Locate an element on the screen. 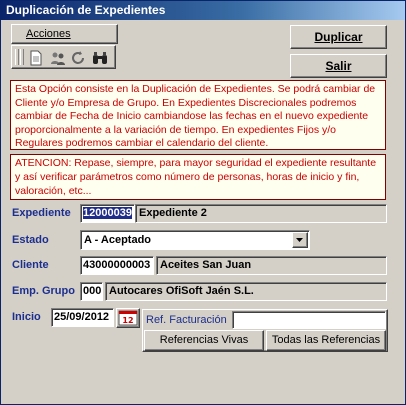 The image size is (406, 405). duplicar-label: Duplicar is located at coordinates (338, 37).